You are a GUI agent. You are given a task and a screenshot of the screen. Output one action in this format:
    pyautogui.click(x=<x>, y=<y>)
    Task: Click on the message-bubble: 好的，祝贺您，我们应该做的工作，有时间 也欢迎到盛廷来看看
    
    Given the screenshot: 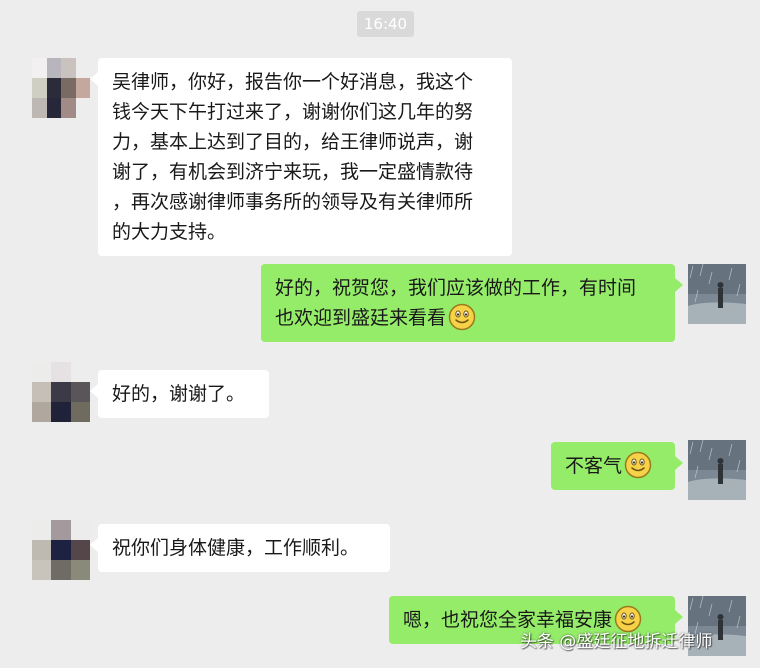 What is the action you would take?
    pyautogui.click(x=472, y=303)
    